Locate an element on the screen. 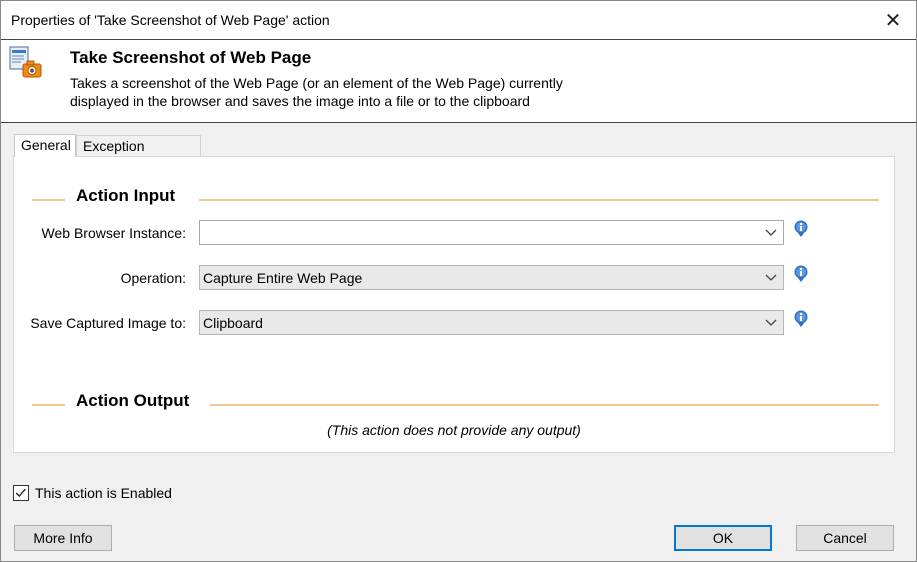 This screenshot has height=562, width=917. web-browser-instance-dropdown is located at coordinates (491, 232).